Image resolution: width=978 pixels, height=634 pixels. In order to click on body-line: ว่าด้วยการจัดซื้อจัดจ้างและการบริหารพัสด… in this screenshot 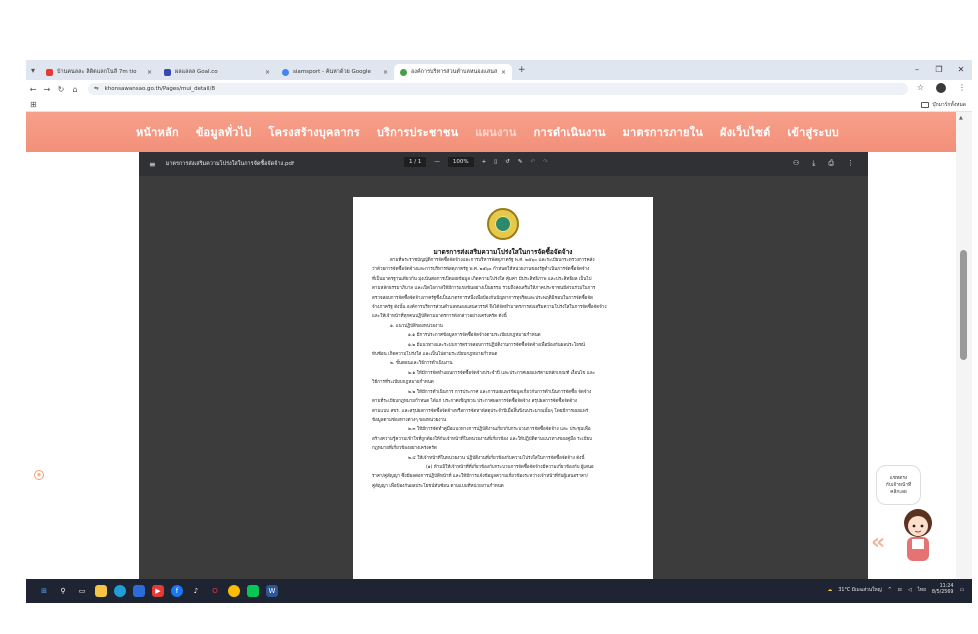, I will do `click(481, 270)`.